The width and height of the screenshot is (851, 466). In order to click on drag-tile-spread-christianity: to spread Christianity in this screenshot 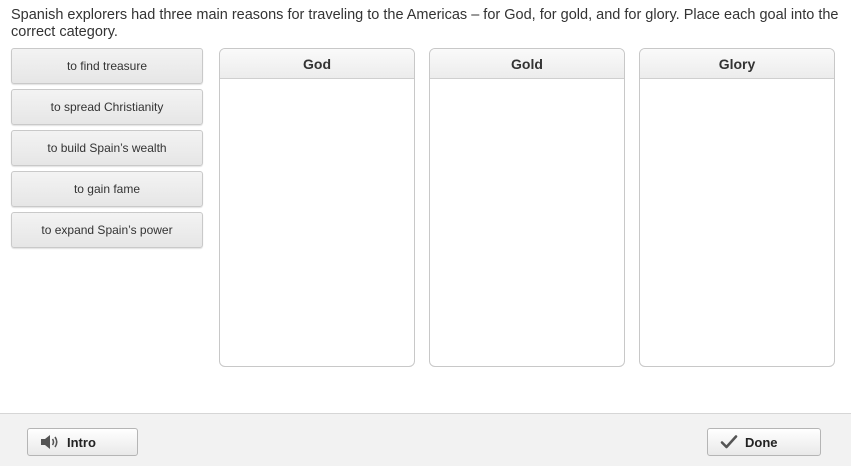, I will do `click(107, 107)`.